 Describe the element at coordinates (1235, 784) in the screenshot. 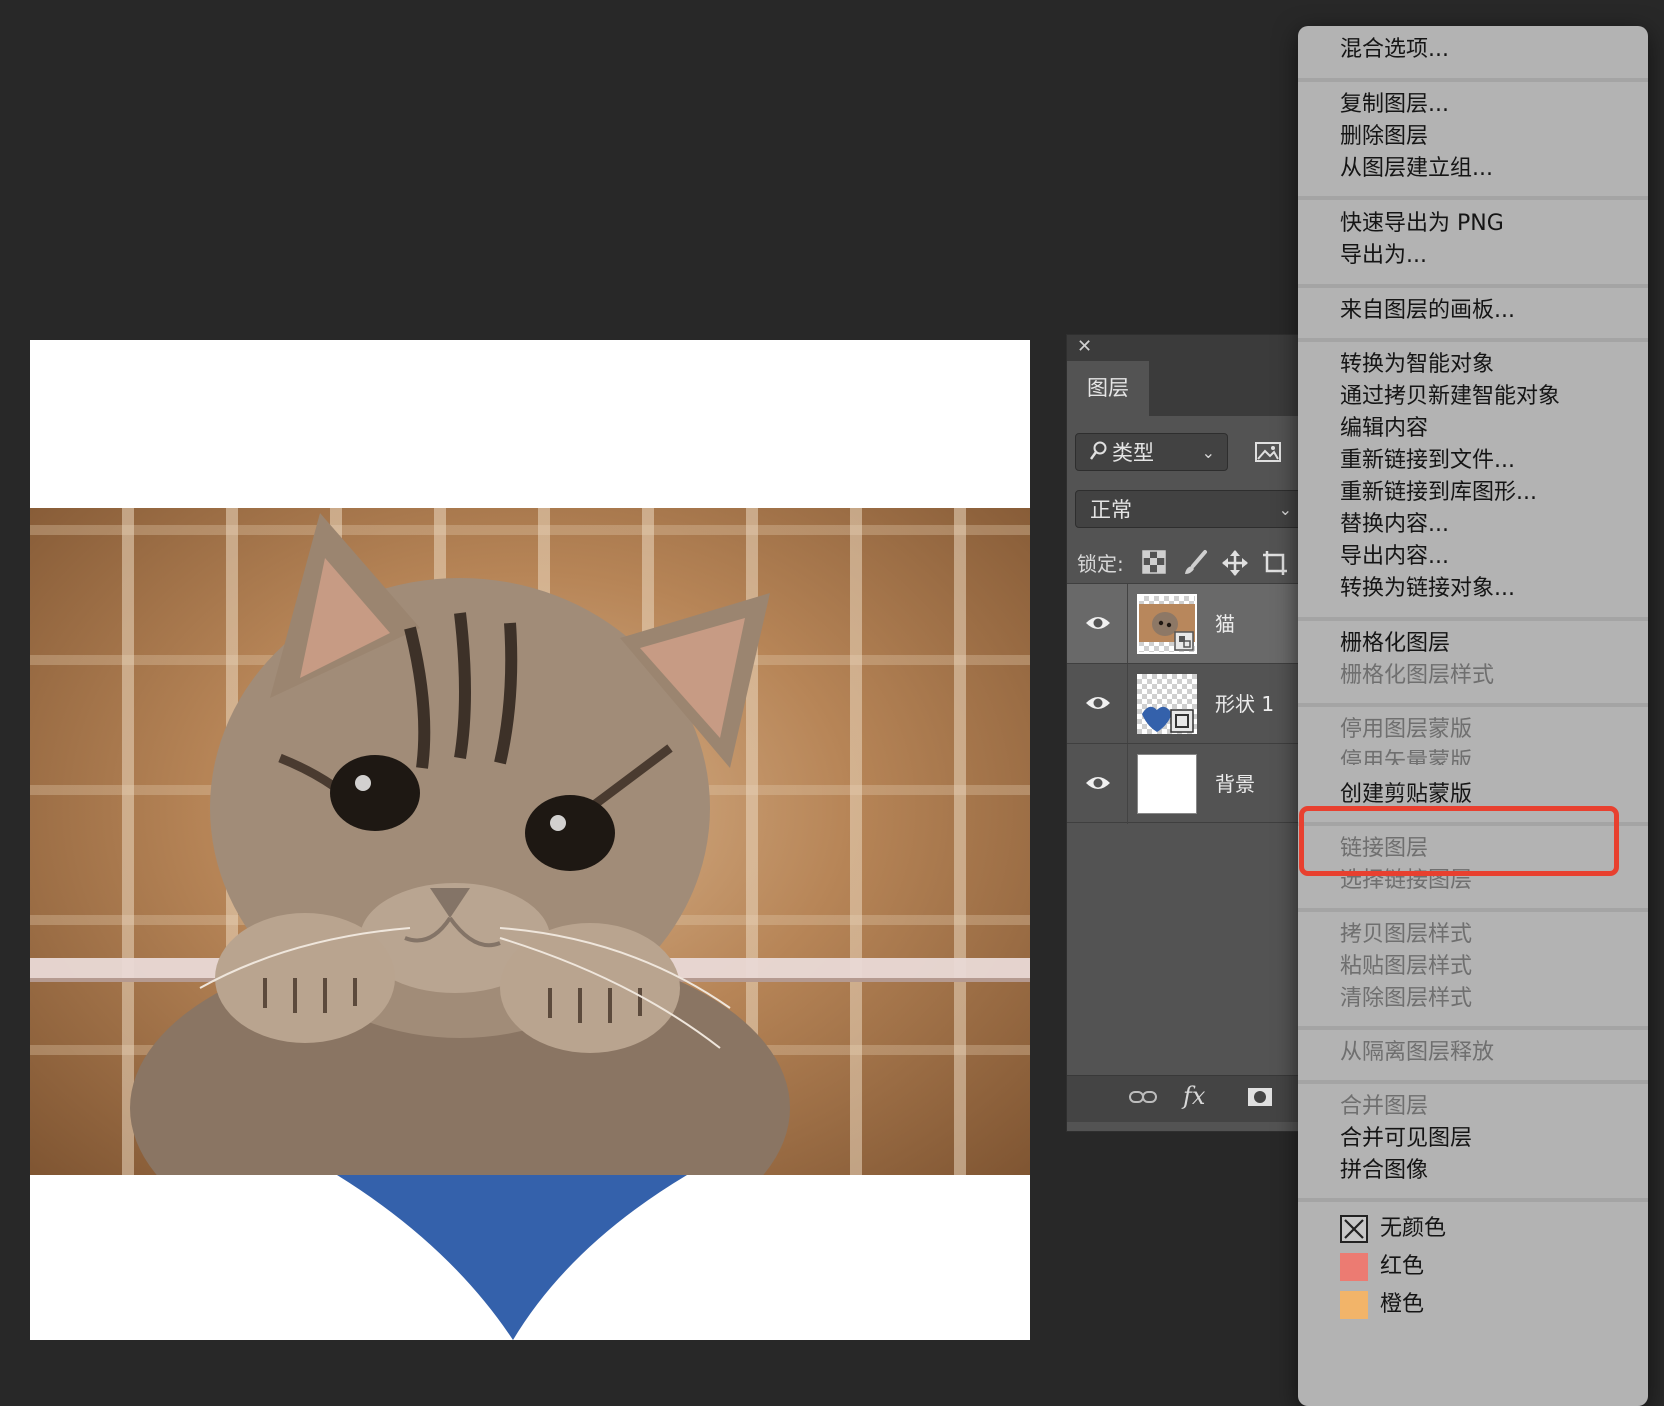

I see `layer-name-background: 背景` at that location.